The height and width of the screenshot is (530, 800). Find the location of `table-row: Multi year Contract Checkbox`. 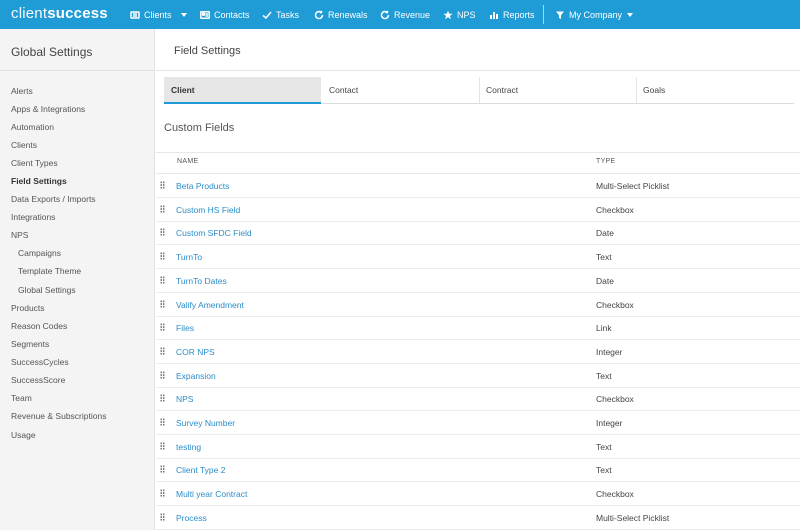

table-row: Multi year Contract Checkbox is located at coordinates (478, 494).